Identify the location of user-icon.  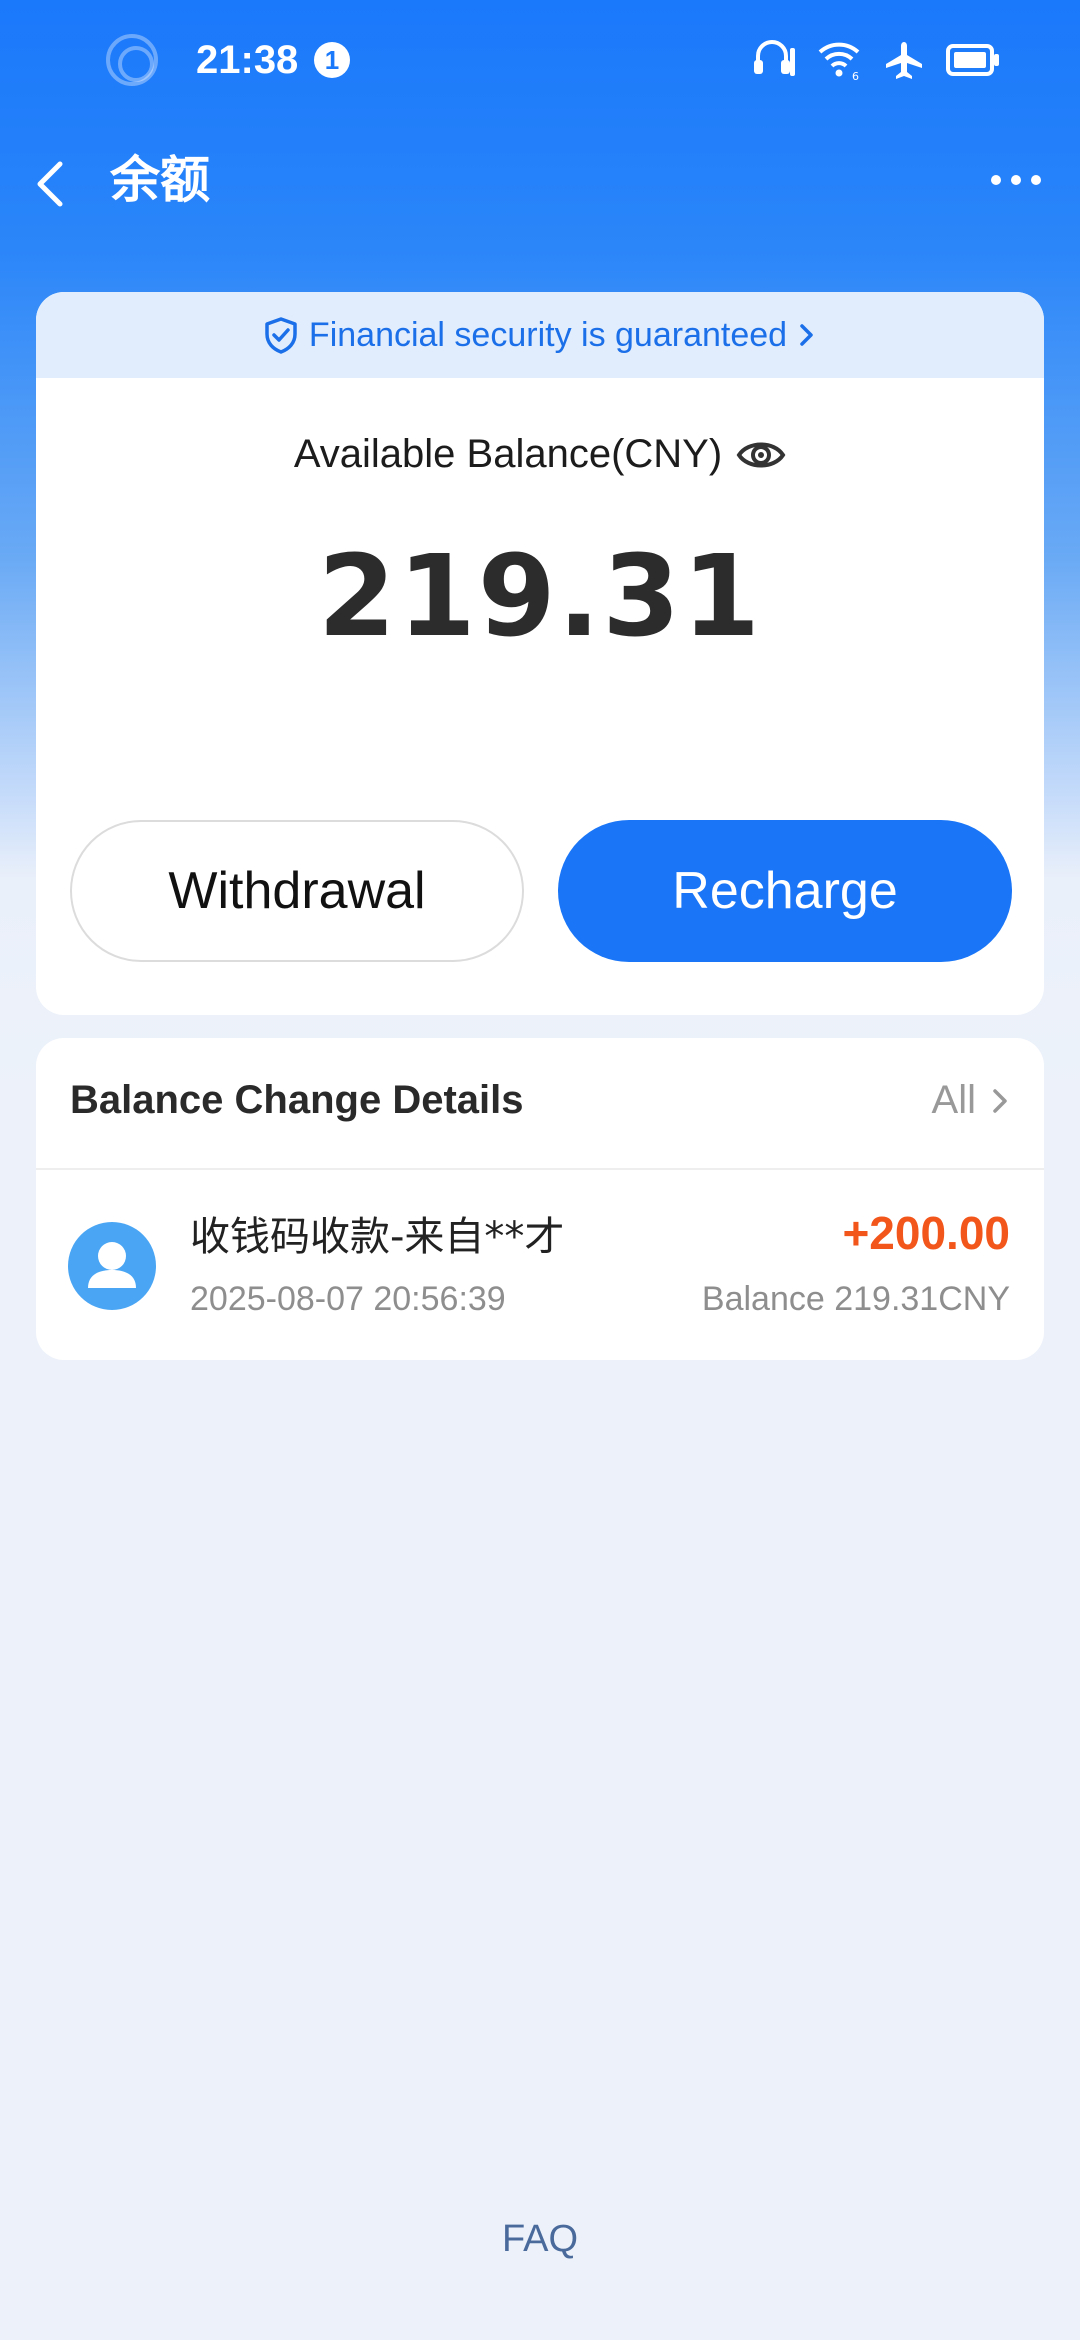
(112, 1265).